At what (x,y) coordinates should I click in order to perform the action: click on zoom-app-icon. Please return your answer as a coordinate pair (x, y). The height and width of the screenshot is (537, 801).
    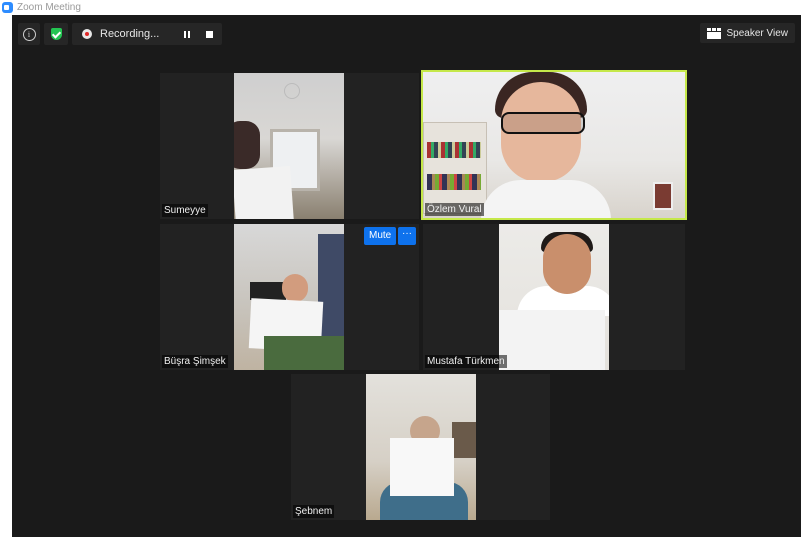
    Looking at the image, I should click on (7, 7).